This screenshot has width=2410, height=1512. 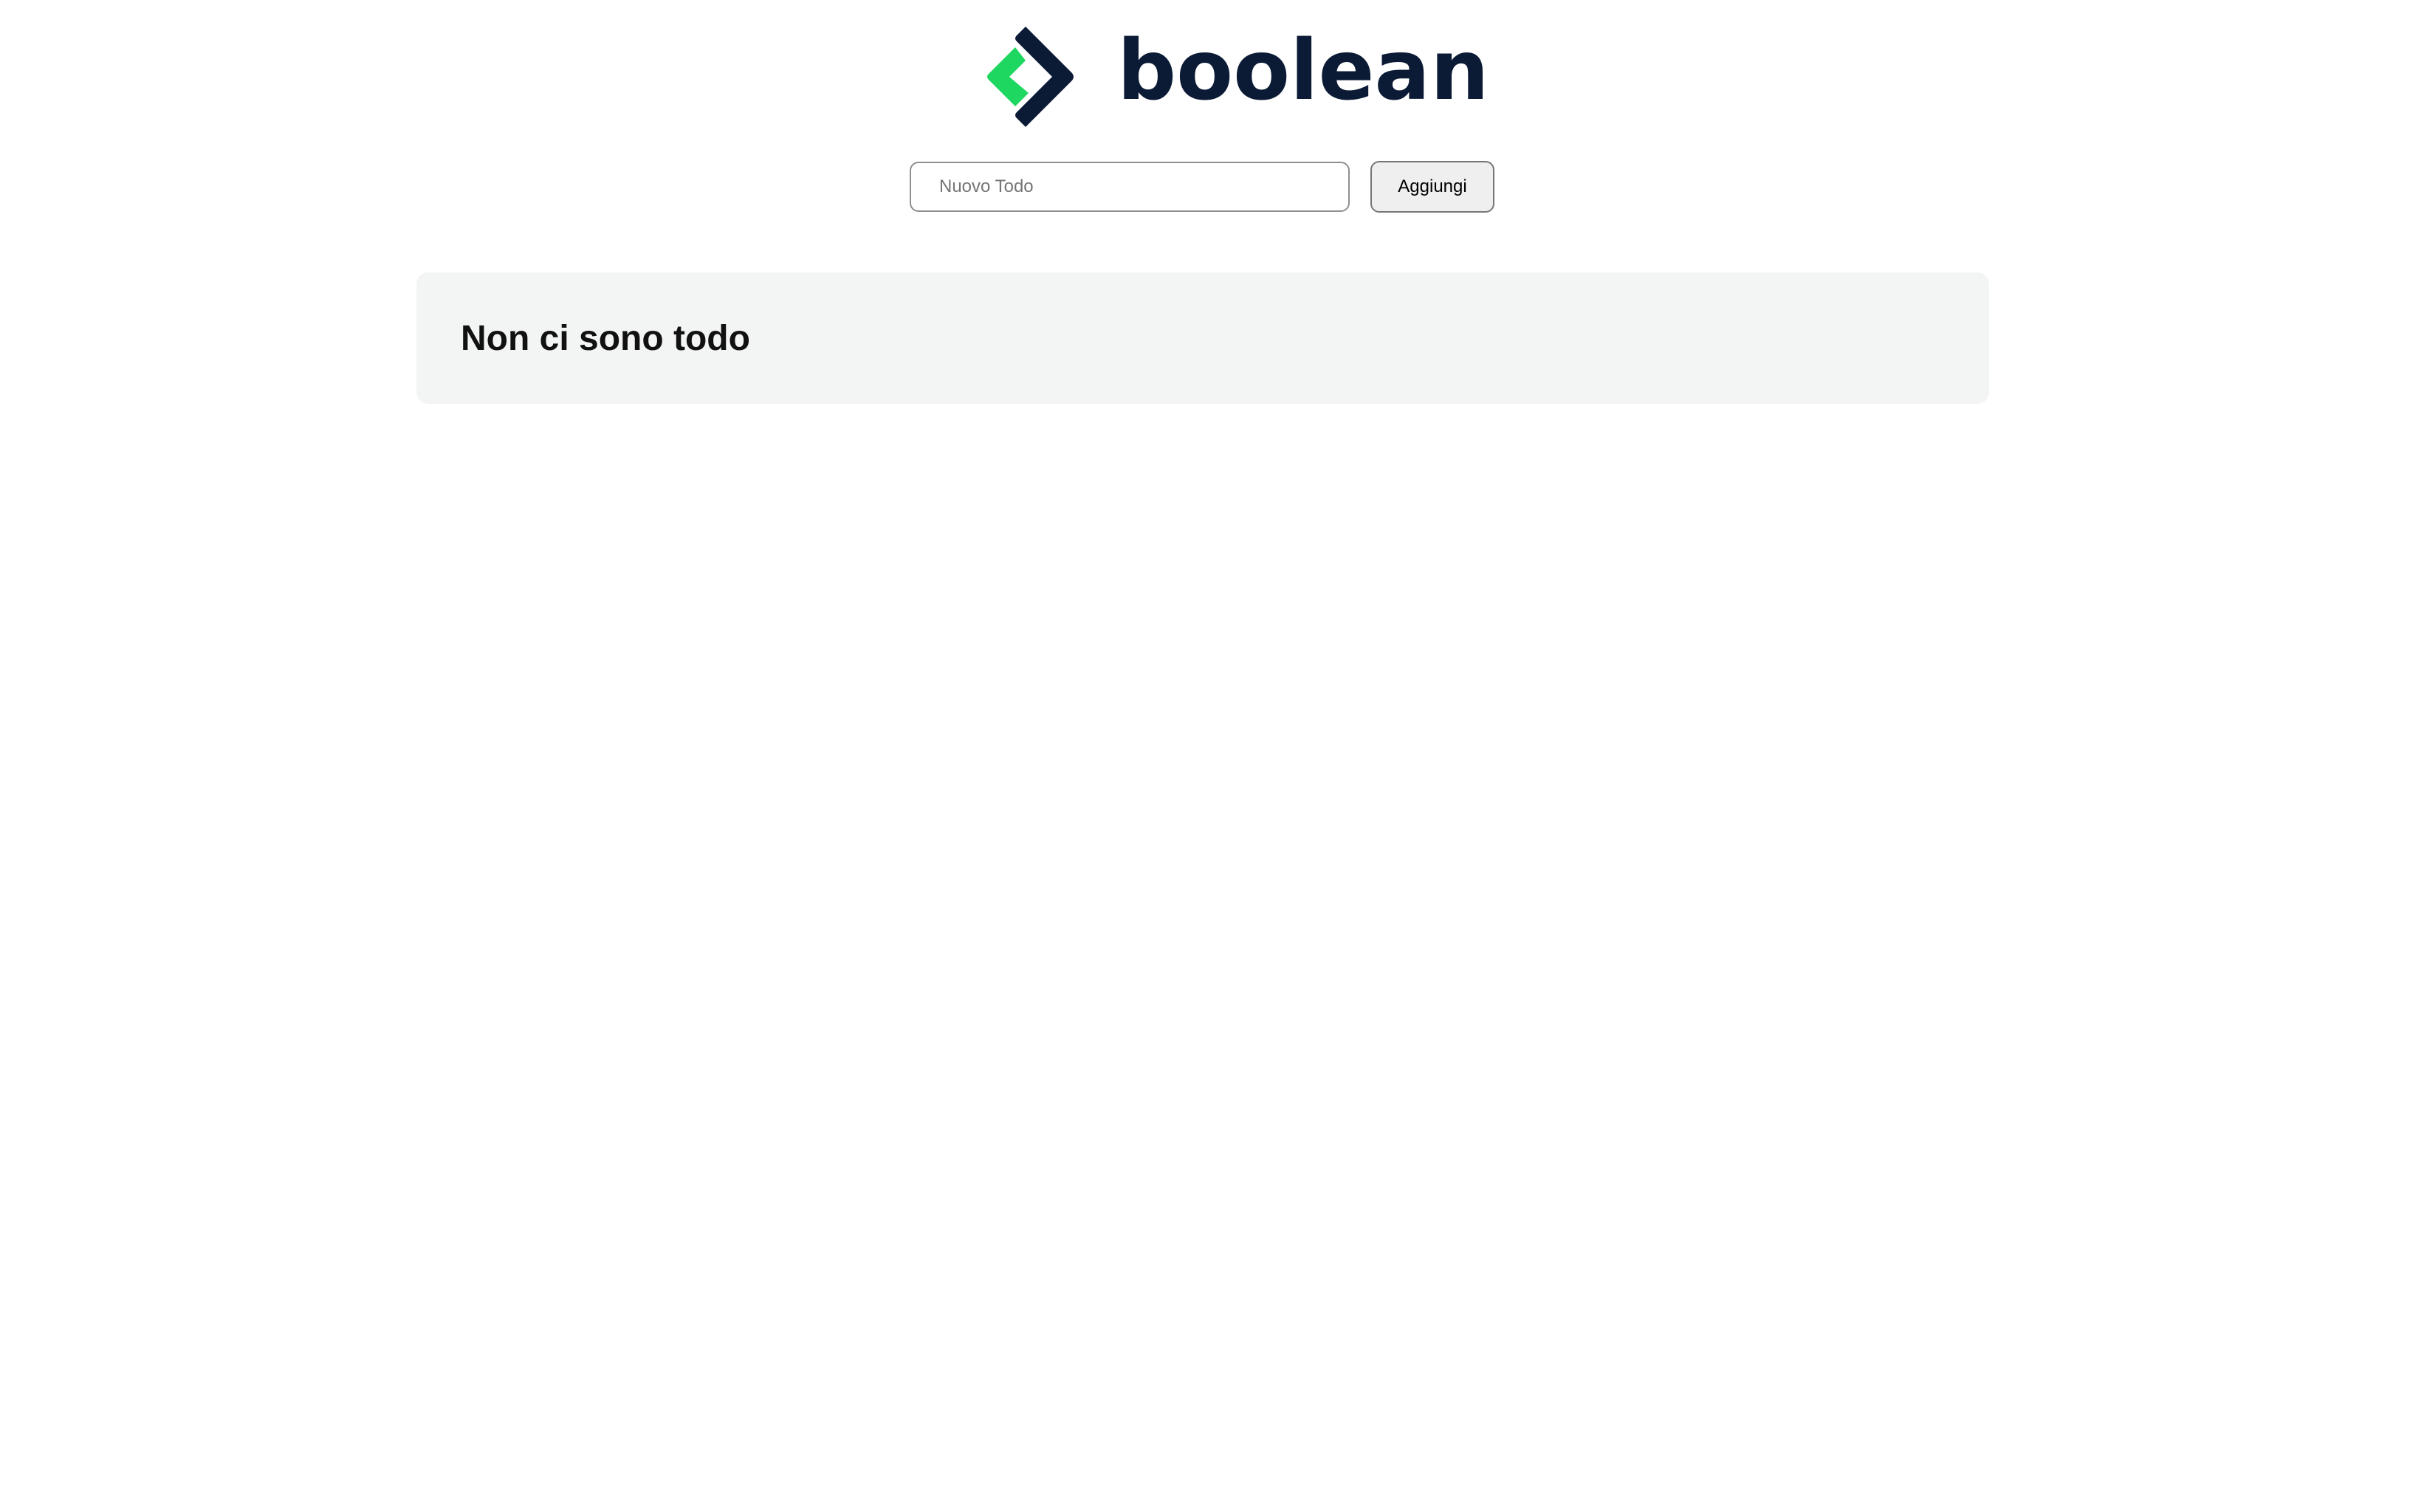 What do you see at coordinates (1203, 338) in the screenshot?
I see `todo-list-card: Non ci sono todo` at bounding box center [1203, 338].